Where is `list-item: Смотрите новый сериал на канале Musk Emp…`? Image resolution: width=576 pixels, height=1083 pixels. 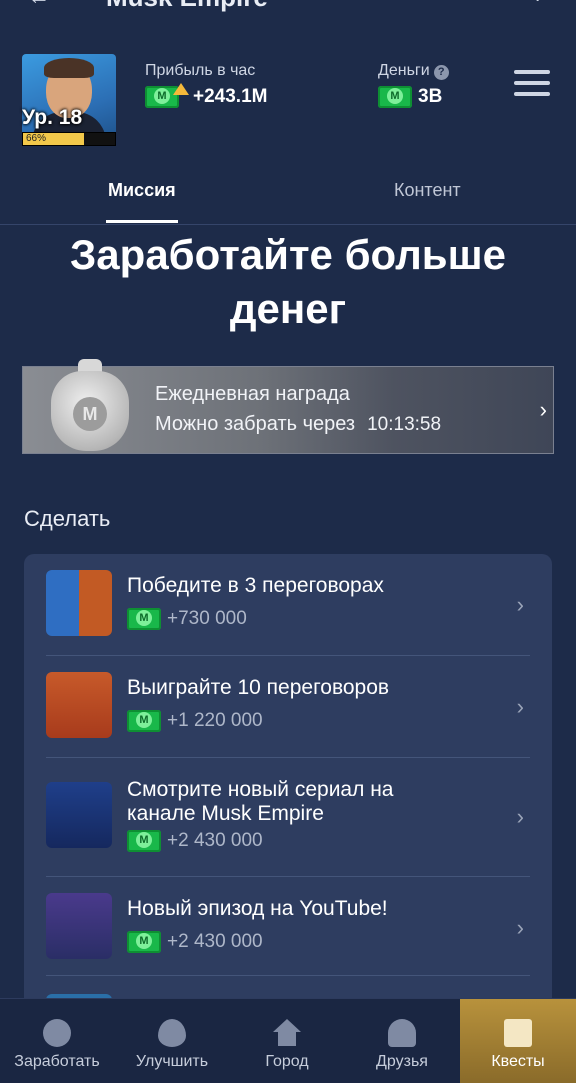 list-item: Смотрите новый сериал на канале Musk Emp… is located at coordinates (288, 817).